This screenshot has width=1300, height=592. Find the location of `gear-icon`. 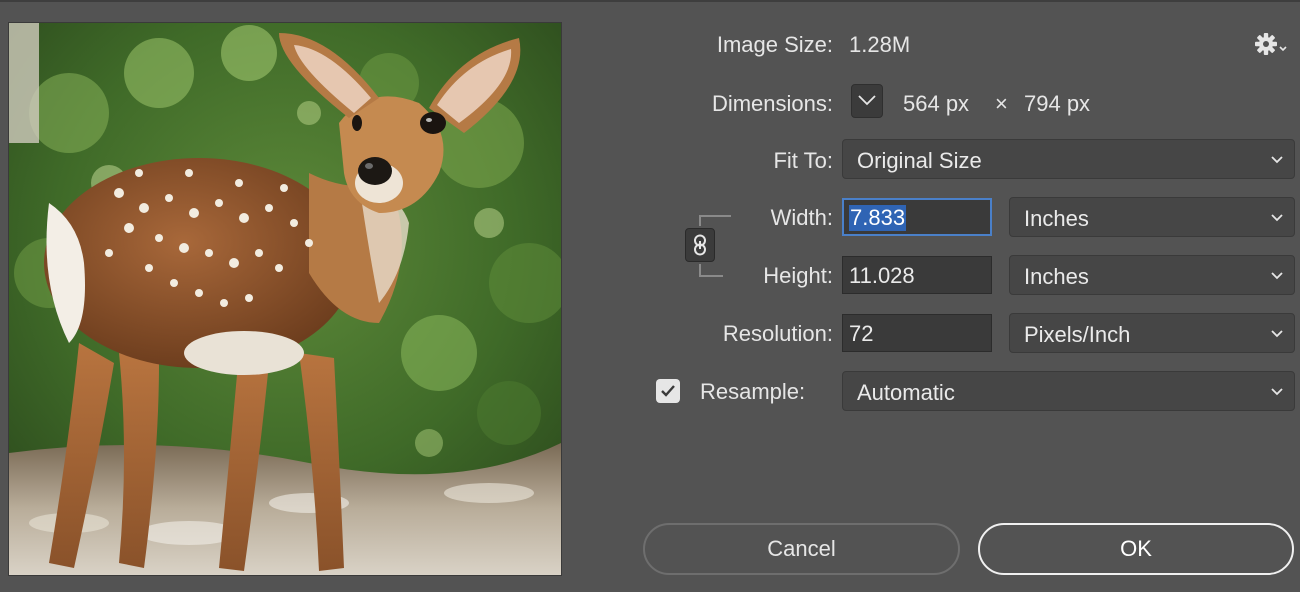

gear-icon is located at coordinates (1272, 45).